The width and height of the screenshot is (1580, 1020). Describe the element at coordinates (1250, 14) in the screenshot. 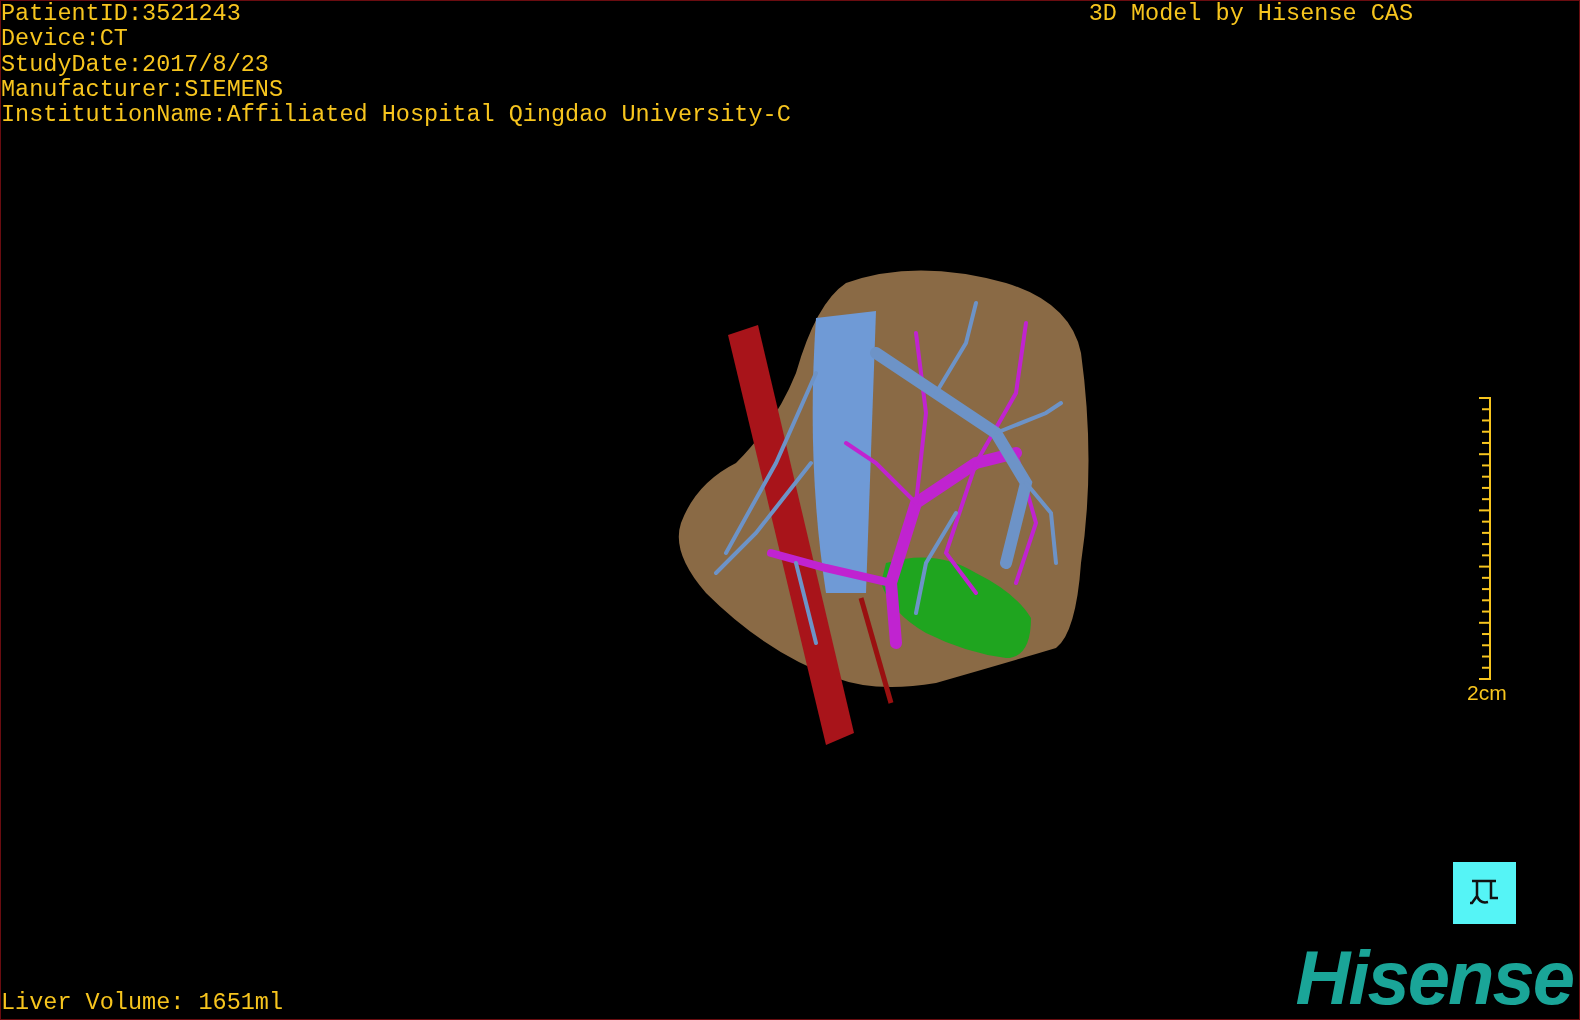

I see `model-title: 3D Model by Hisense CAS` at that location.